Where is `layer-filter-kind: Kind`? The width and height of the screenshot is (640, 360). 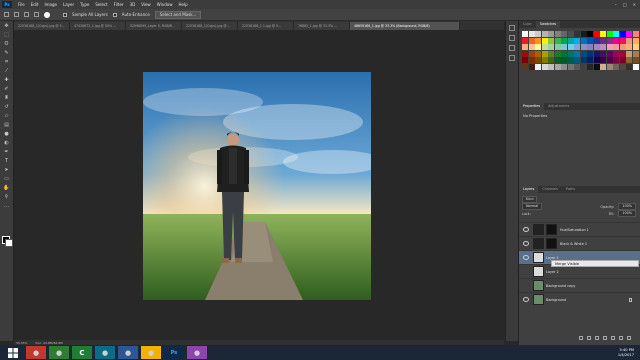
layer-filter-kind: Kind is located at coordinates (530, 199).